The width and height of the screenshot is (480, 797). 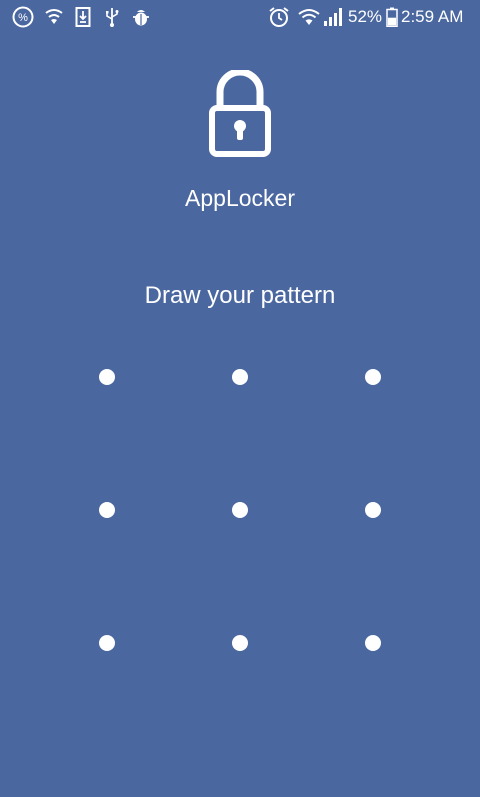 I want to click on download-phone-icon, so click(x=83, y=17).